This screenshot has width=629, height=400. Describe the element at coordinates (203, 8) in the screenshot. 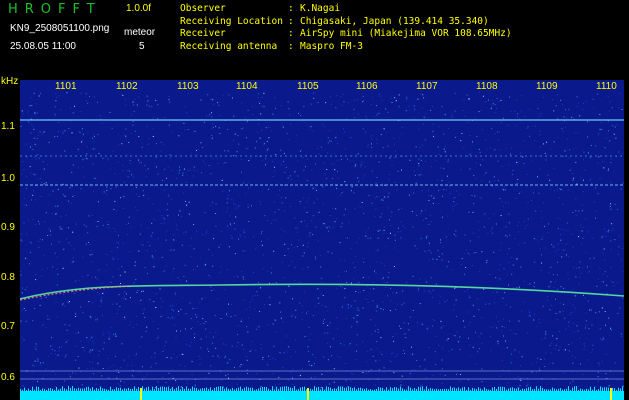

I see `info-key: Observer` at that location.